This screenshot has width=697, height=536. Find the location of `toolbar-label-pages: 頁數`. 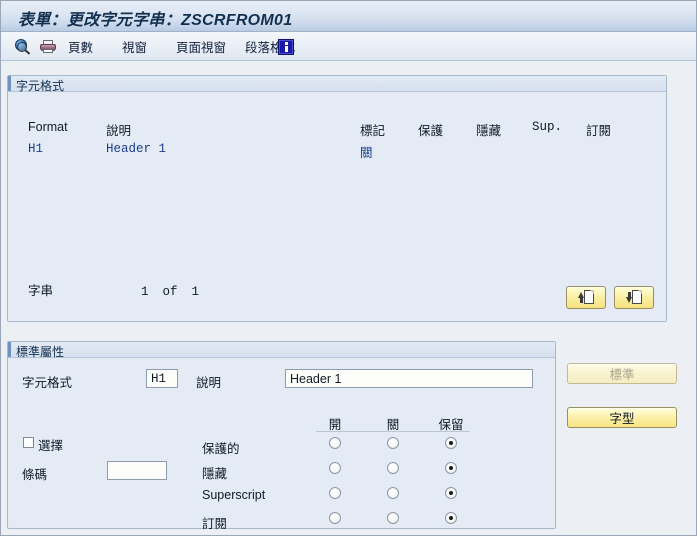

toolbar-label-pages: 頁數 is located at coordinates (81, 48).